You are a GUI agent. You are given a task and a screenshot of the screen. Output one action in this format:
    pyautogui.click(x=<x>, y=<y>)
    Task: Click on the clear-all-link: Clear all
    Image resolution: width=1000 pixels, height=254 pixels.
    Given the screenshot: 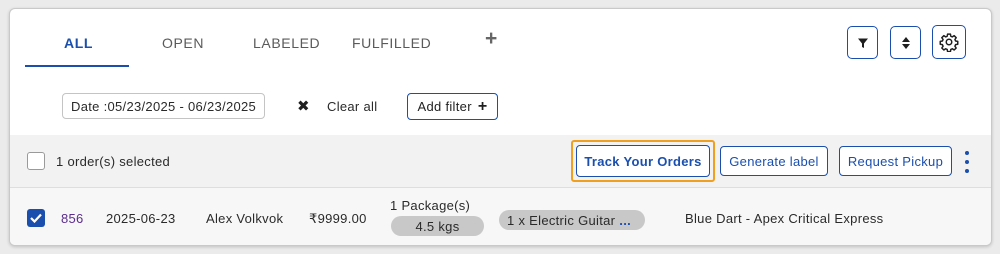 What is the action you would take?
    pyautogui.click(x=352, y=106)
    